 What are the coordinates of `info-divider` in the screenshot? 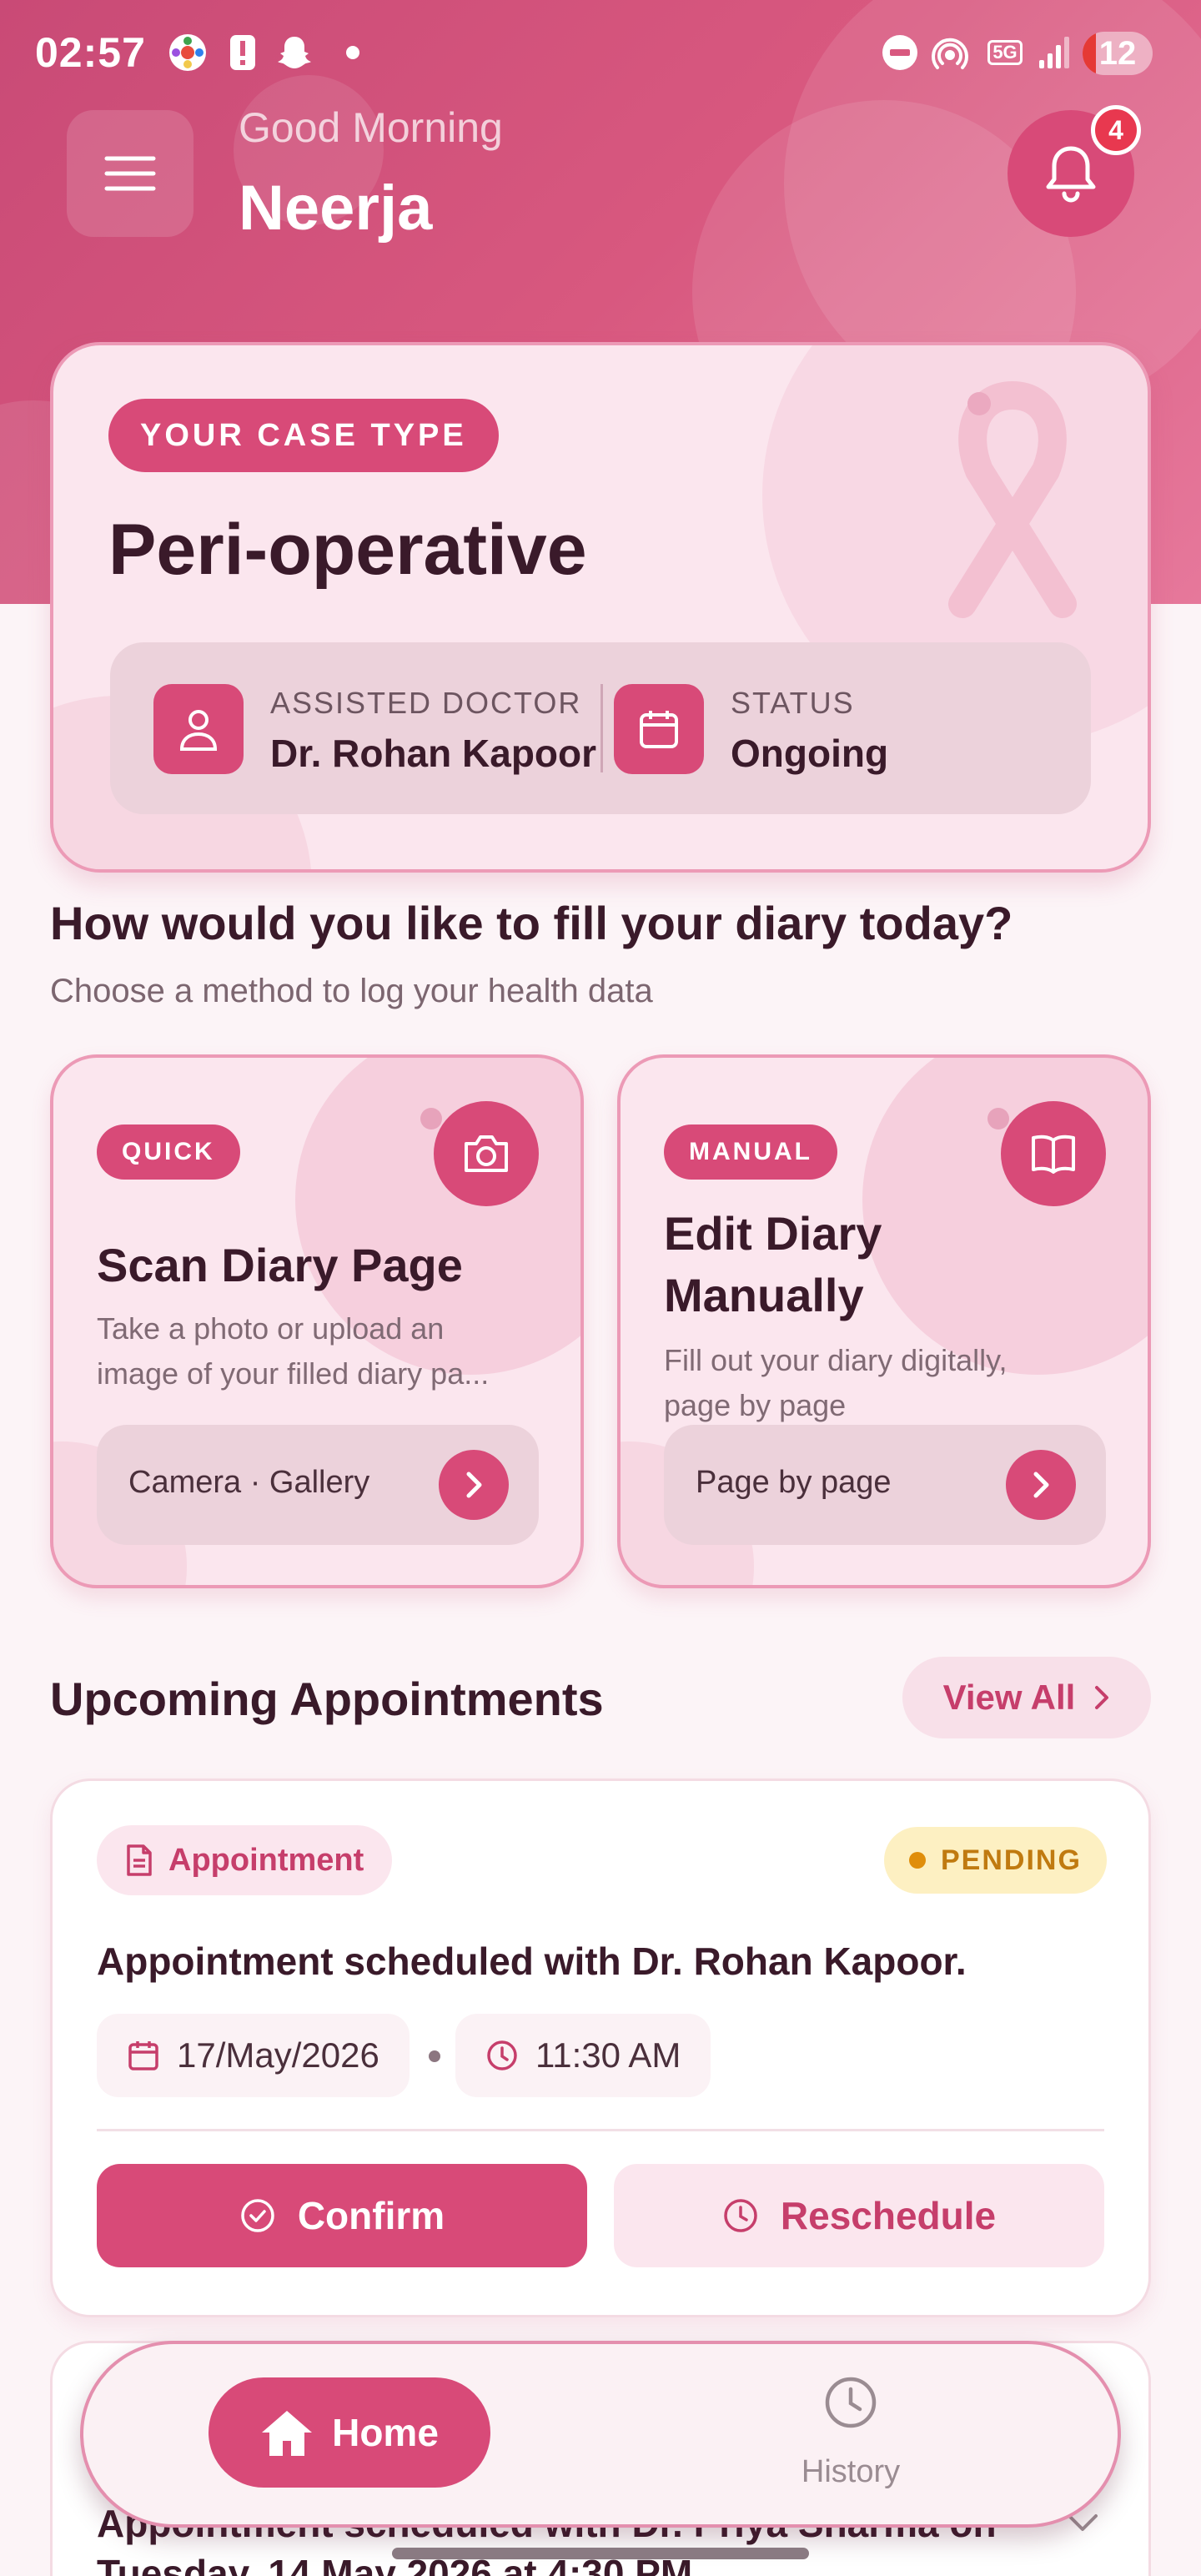 It's located at (602, 728).